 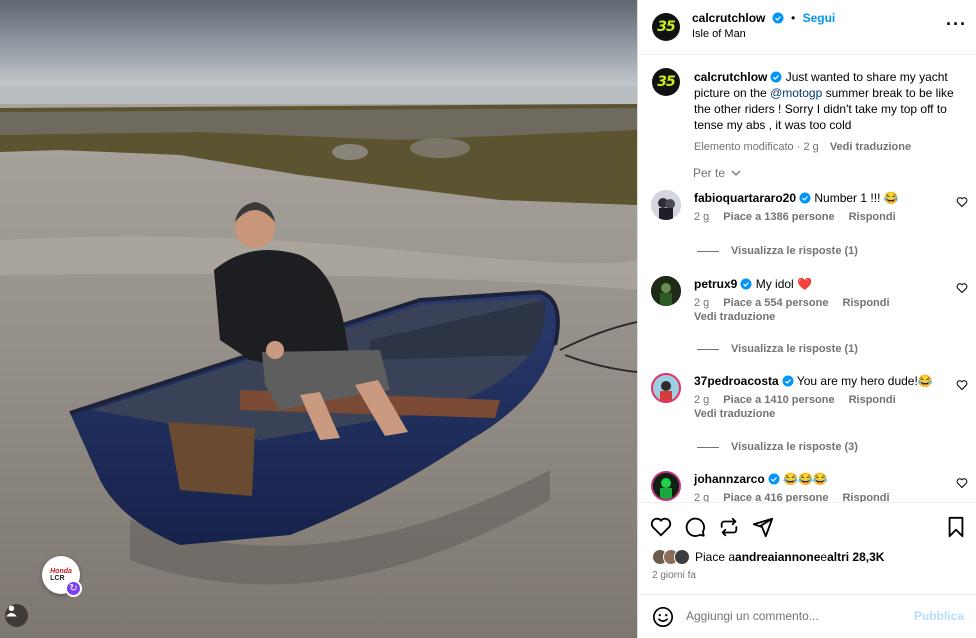 What do you see at coordinates (778, 400) in the screenshot?
I see `comment-likes: Piace a 1410 persone` at bounding box center [778, 400].